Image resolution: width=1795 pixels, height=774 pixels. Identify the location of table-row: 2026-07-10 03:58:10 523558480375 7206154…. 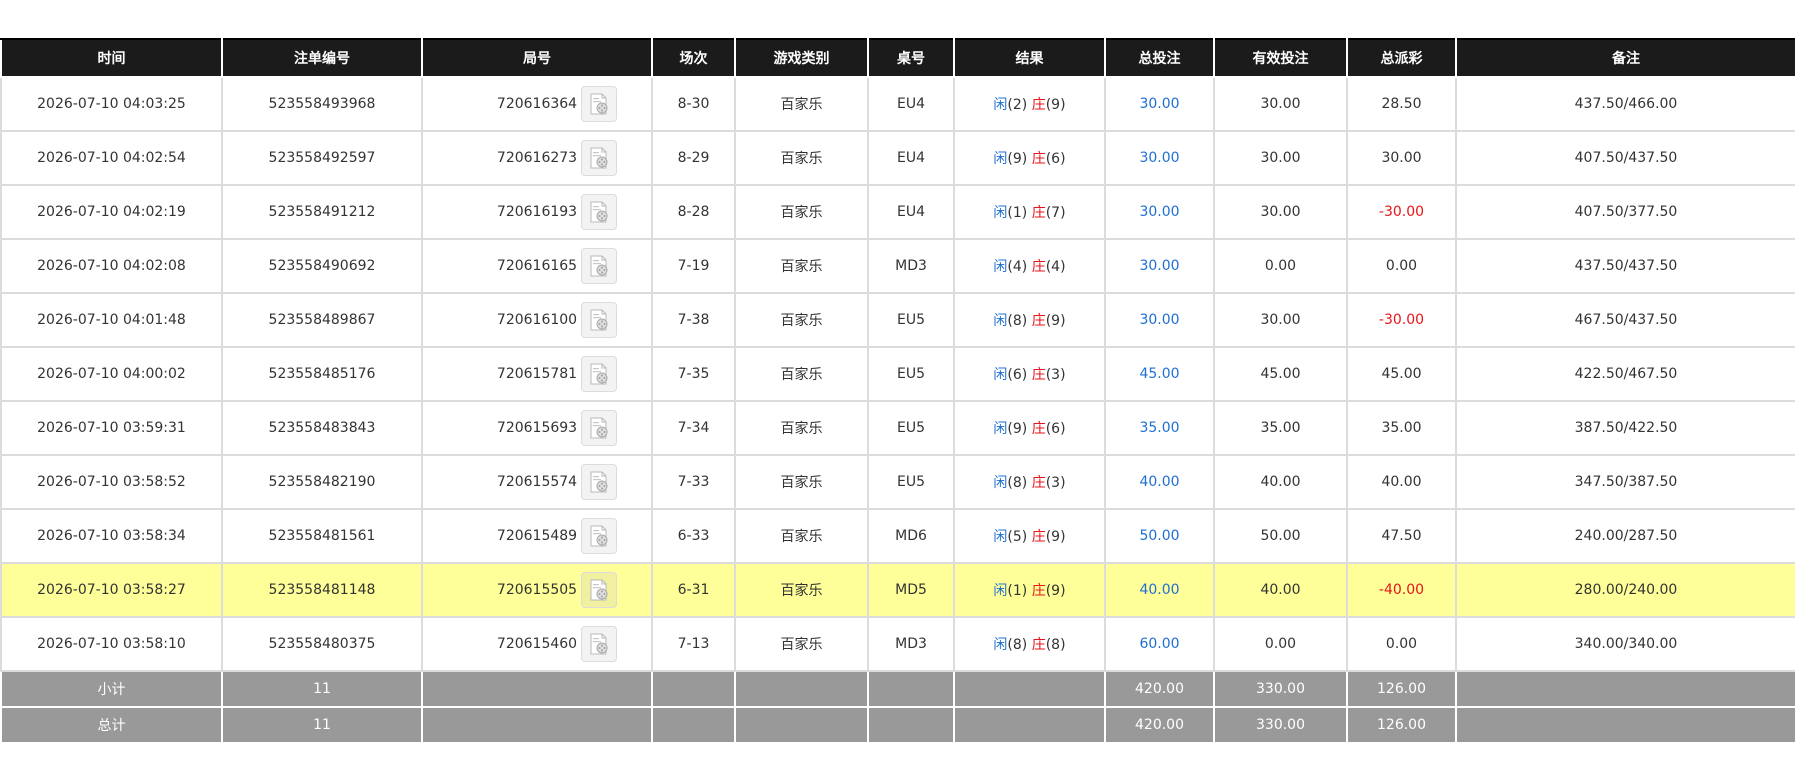
(897, 644).